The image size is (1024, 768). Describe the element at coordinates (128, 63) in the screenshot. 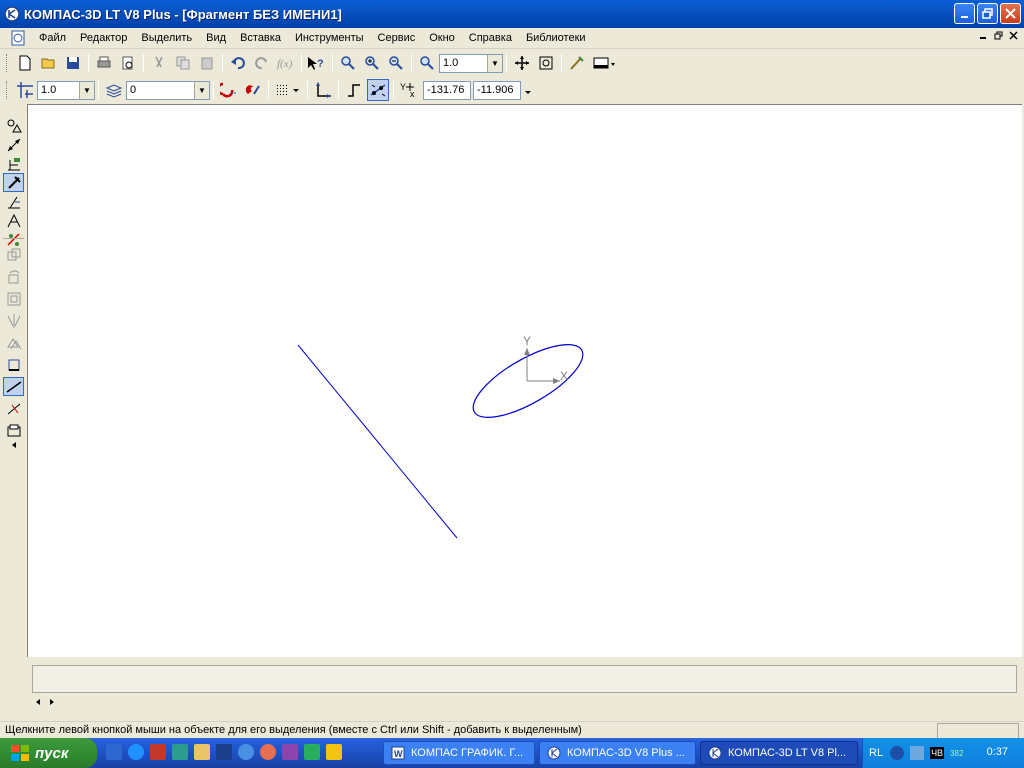

I see `print-preview-icon` at that location.